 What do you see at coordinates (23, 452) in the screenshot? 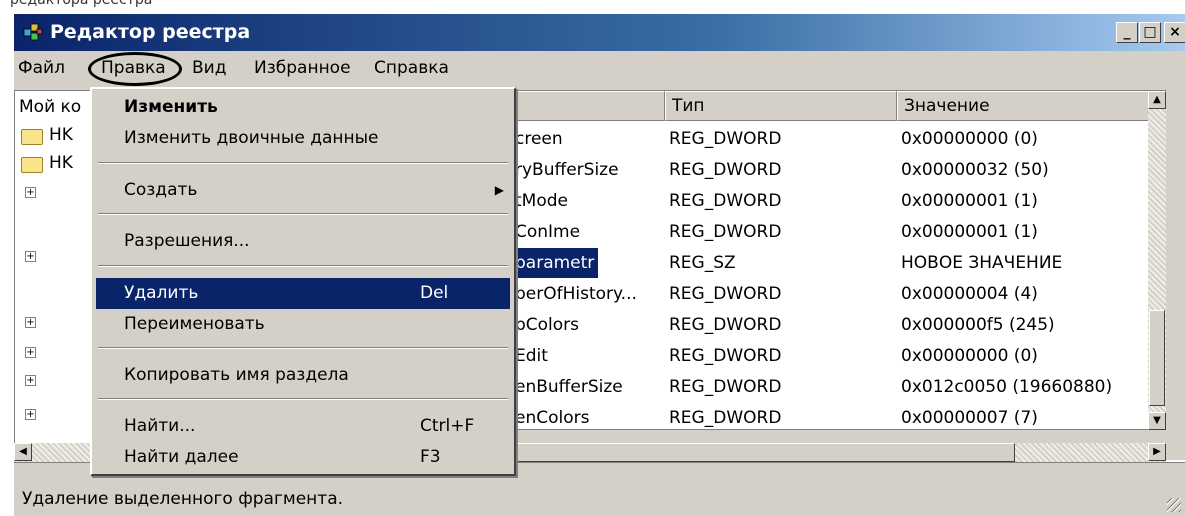
I see `scroll-left-icon: ◀` at bounding box center [23, 452].